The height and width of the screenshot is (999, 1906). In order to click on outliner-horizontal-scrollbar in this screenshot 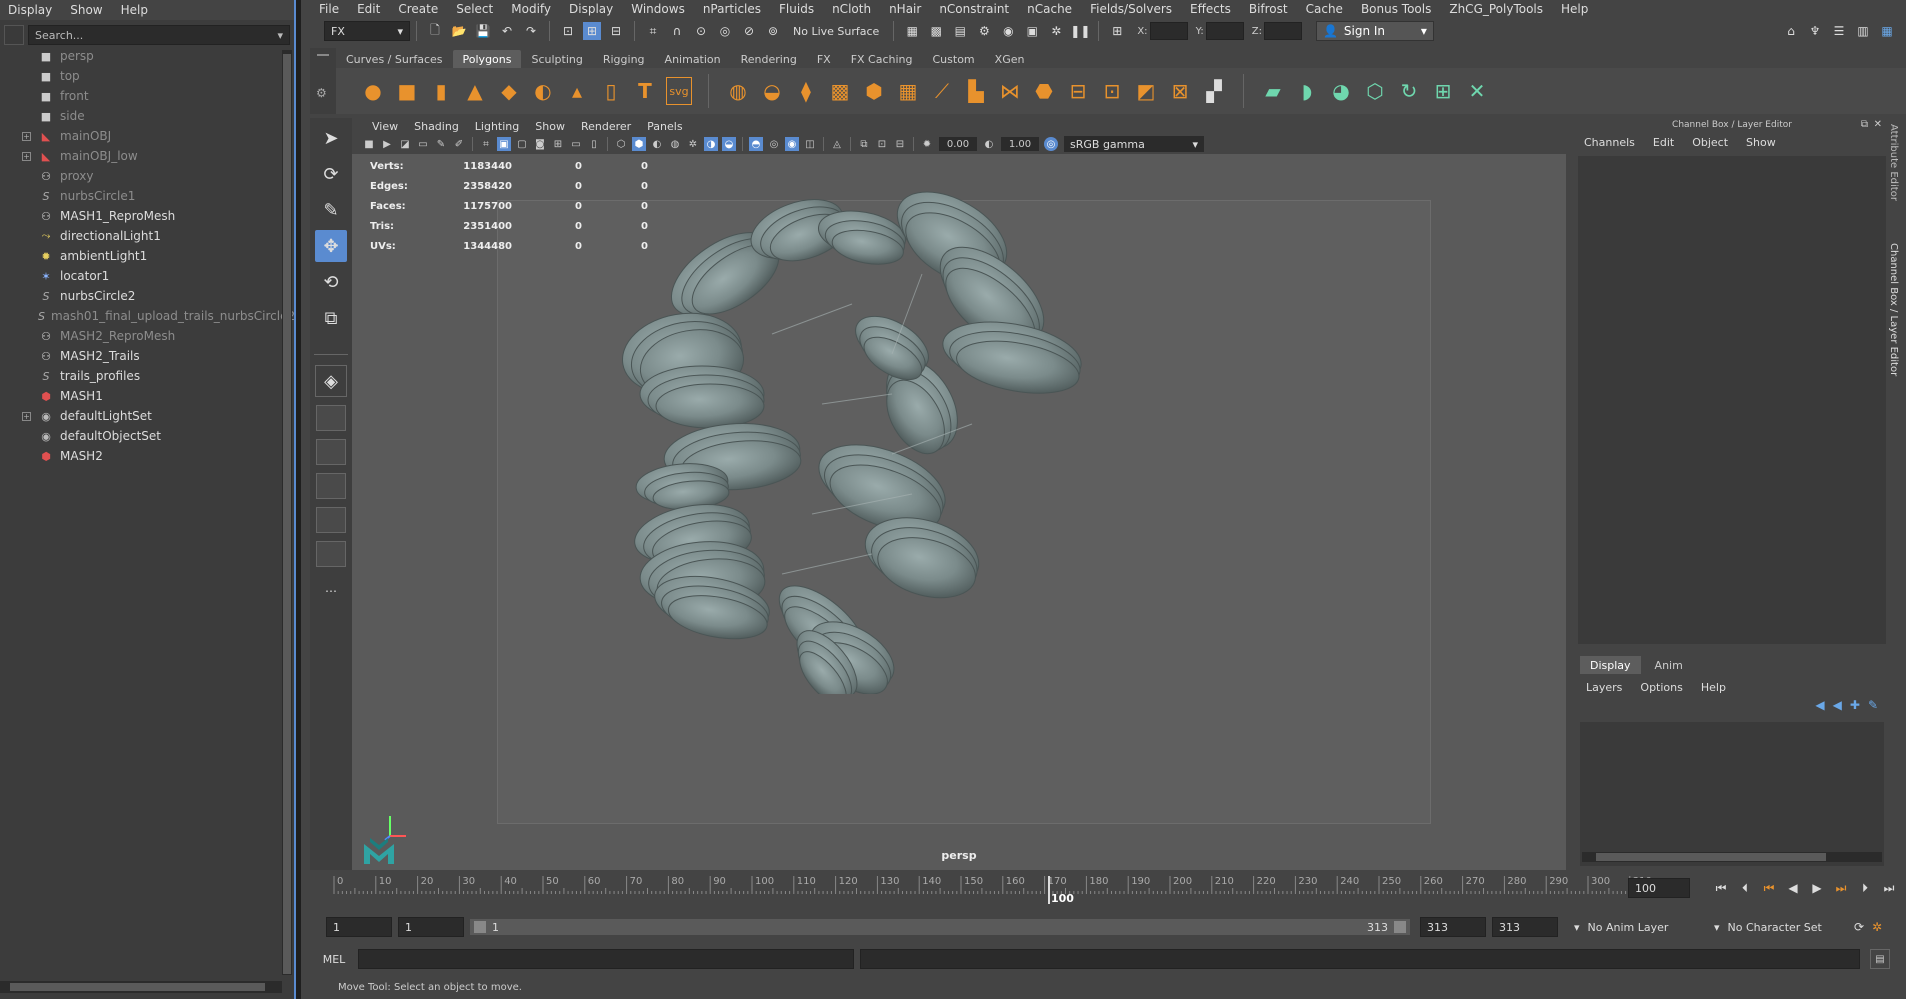, I will do `click(141, 987)`.